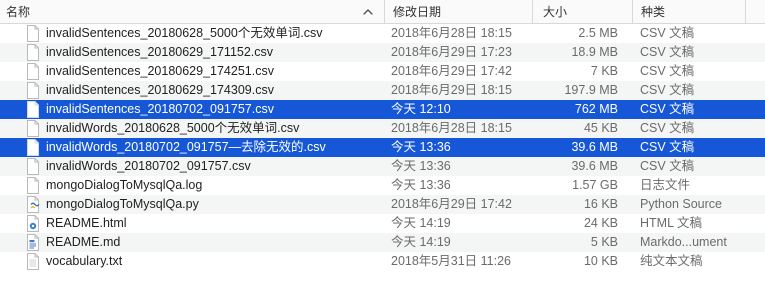 The image size is (765, 292). I want to click on sort-chevron-up-icon, so click(368, 12).